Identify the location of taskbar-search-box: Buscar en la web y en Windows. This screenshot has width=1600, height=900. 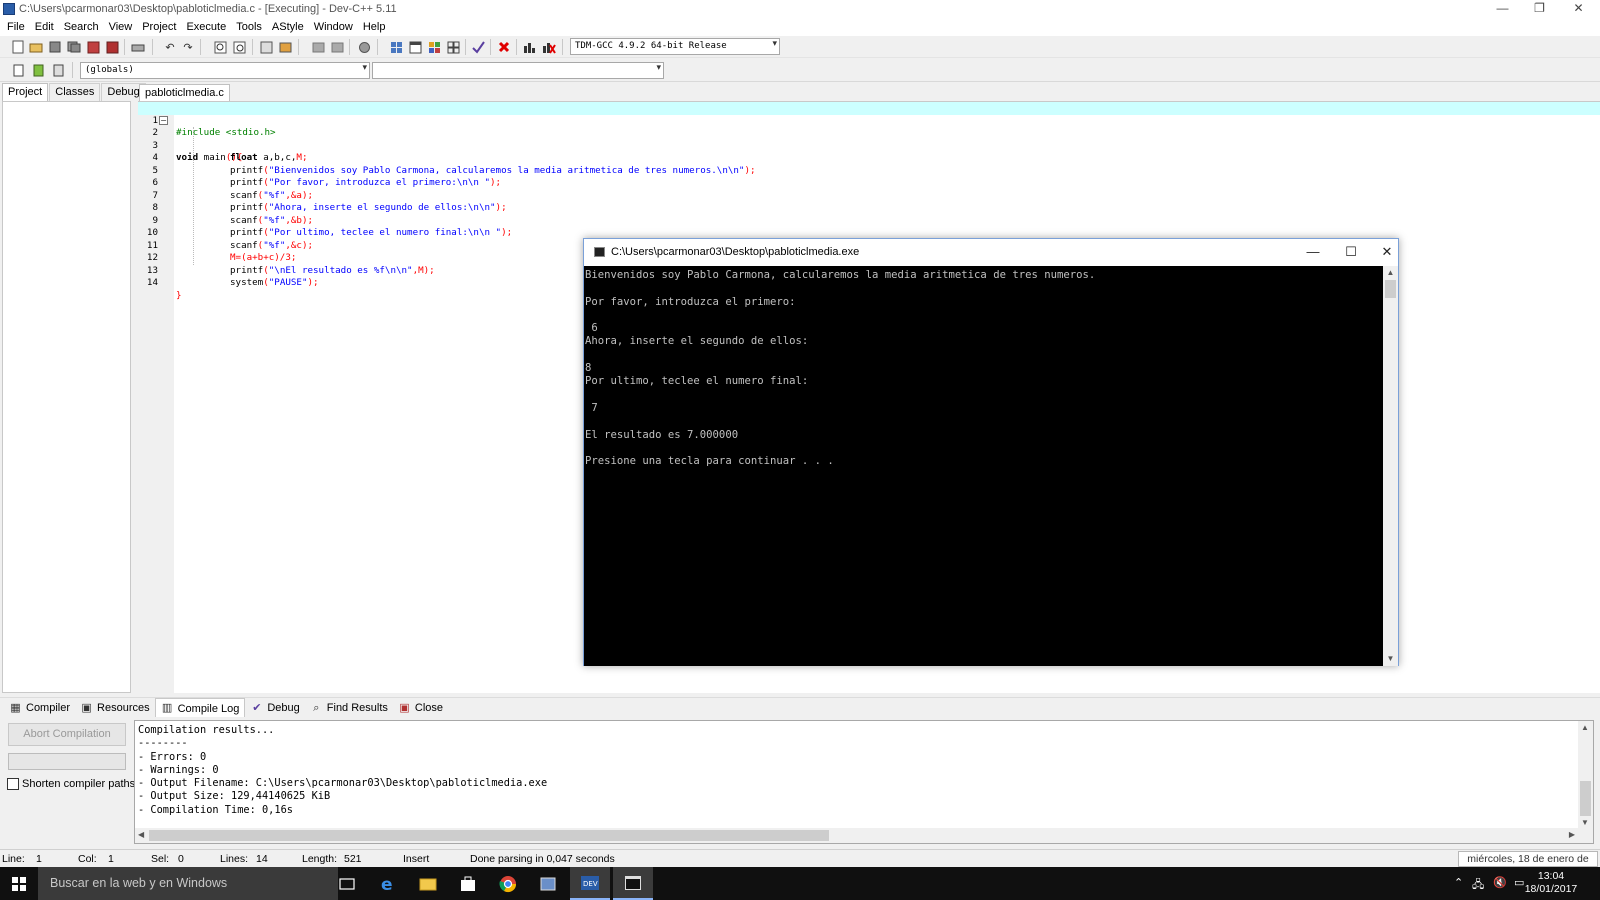
(188, 883).